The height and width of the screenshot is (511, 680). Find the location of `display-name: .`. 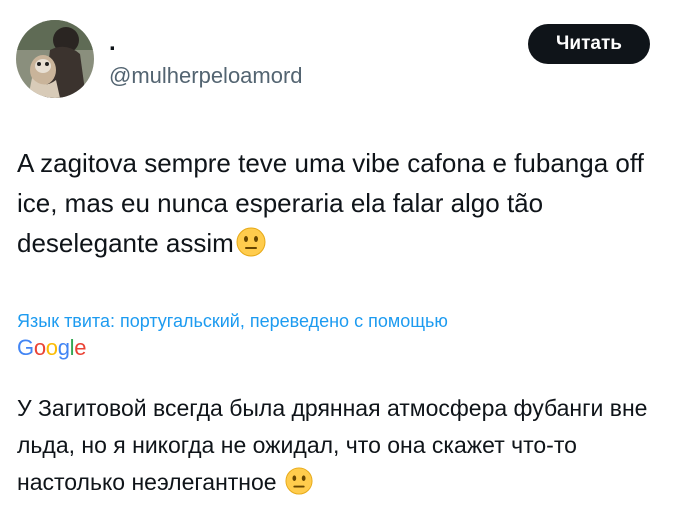

display-name: . is located at coordinates (112, 43).